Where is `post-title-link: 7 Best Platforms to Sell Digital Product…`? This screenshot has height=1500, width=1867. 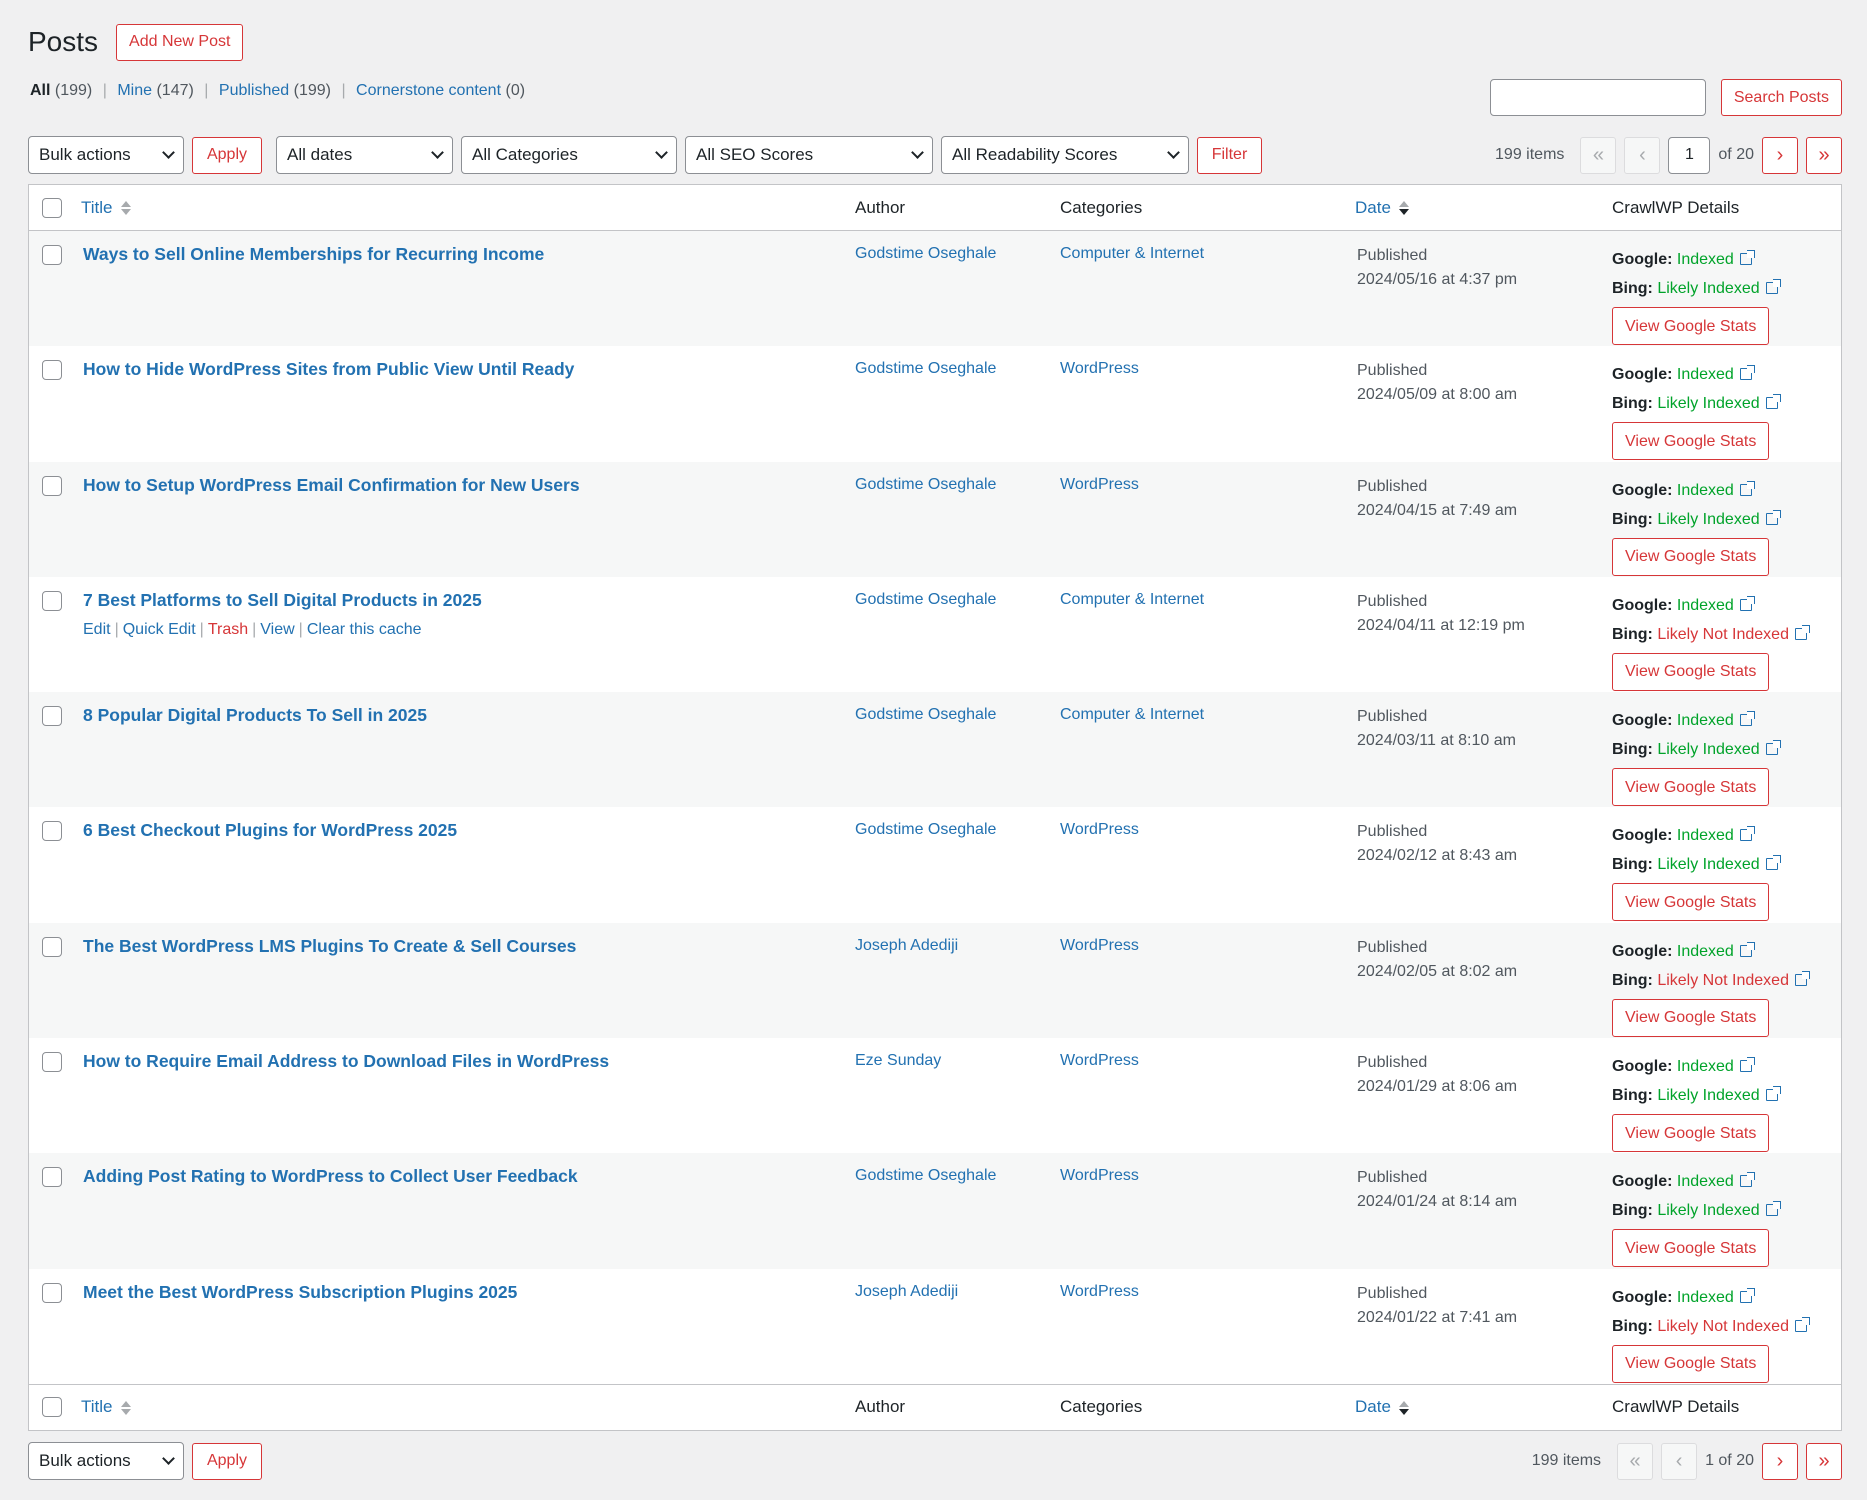
post-title-link: 7 Best Platforms to Sell Digital Product… is located at coordinates (282, 600).